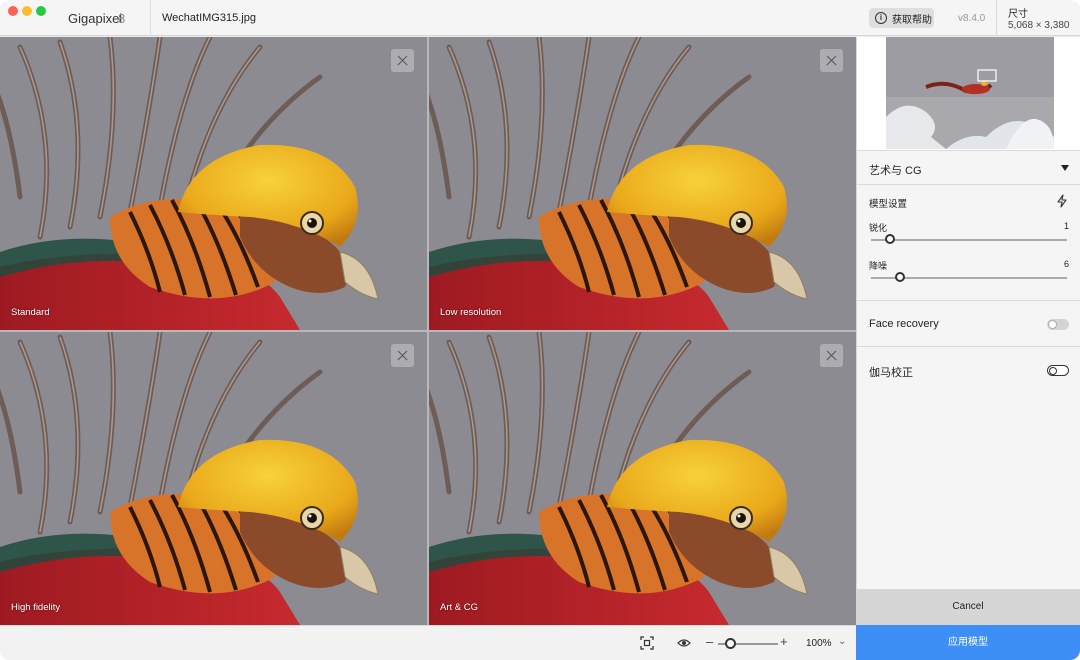  I want to click on face-recovery-row: Face recovery, so click(968, 324).